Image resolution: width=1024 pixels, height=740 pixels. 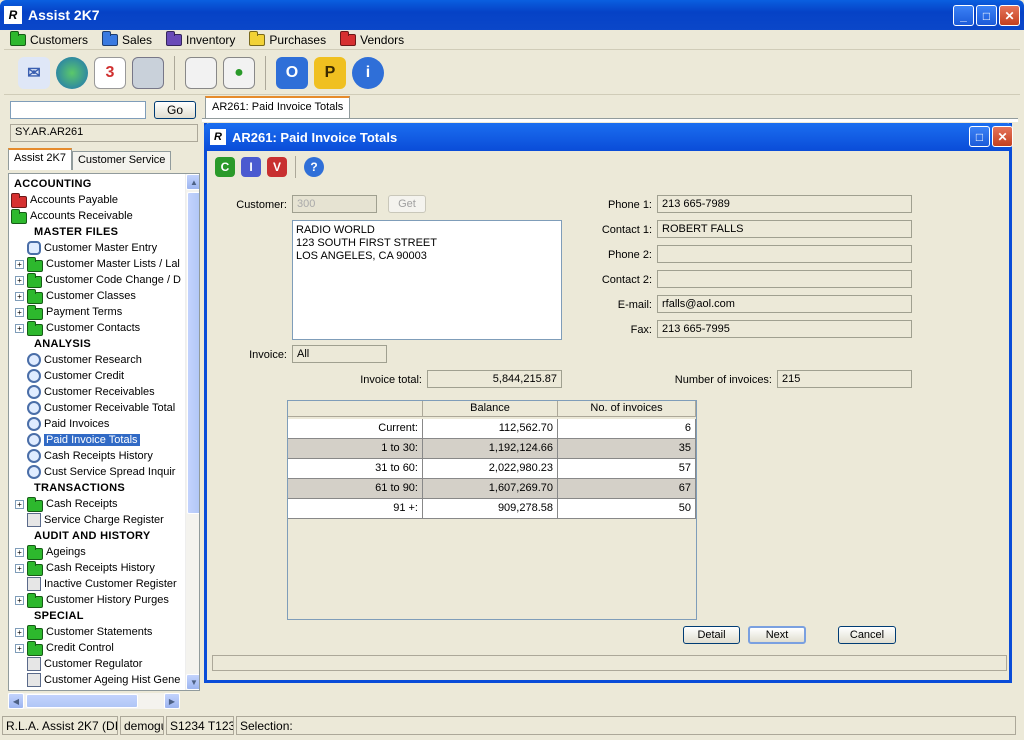 I want to click on table-row: 61 to 90: 1,607,269.70 67, so click(x=492, y=489).